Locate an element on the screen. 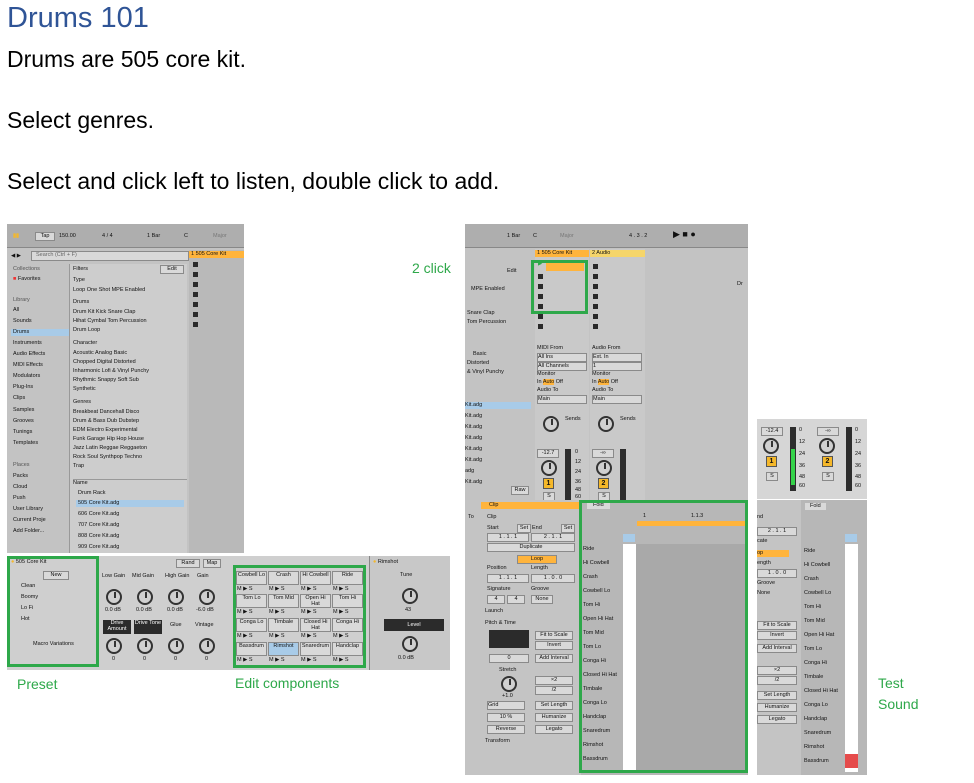  launch-section: Launch is located at coordinates (494, 611).